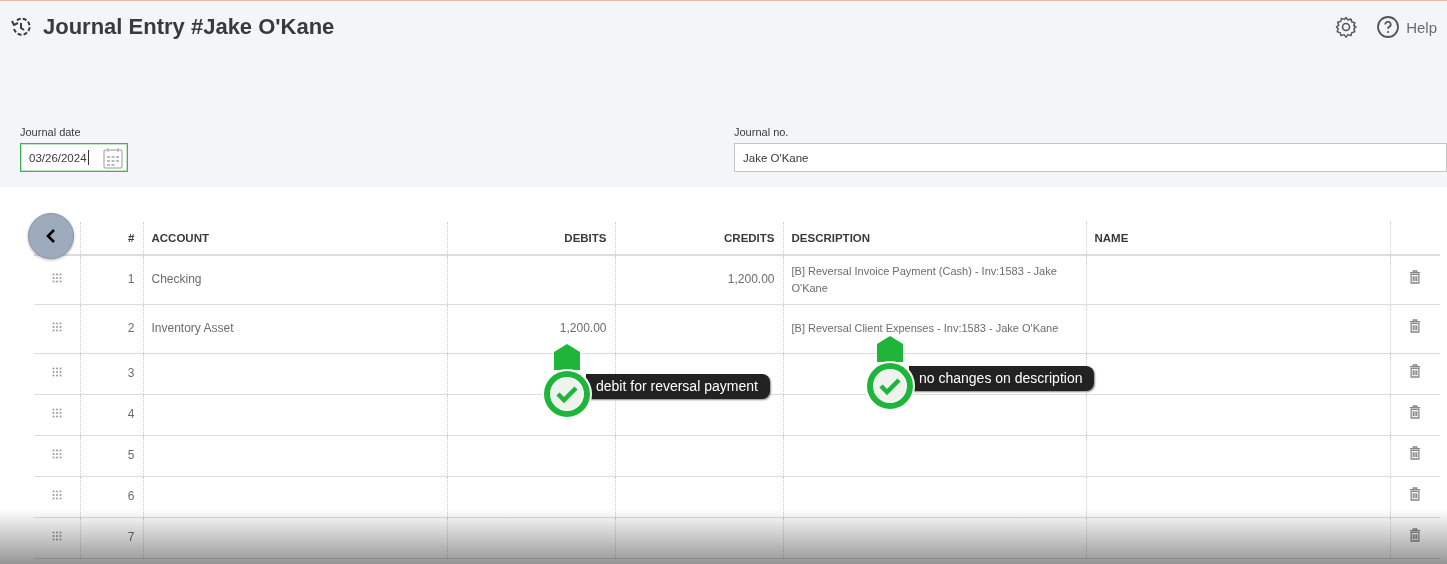  Describe the element at coordinates (180, 238) in the screenshot. I see `column-header: ACCOUNT` at that location.